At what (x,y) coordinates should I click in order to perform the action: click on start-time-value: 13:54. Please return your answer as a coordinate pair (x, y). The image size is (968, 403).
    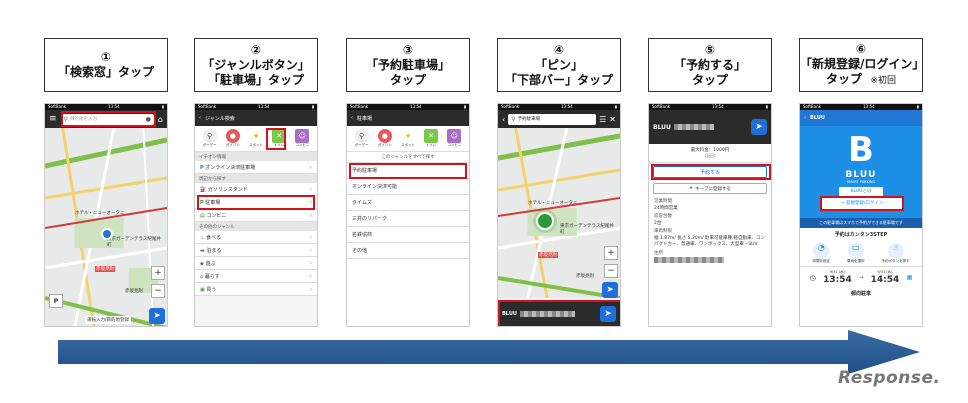
    Looking at the image, I should click on (837, 280).